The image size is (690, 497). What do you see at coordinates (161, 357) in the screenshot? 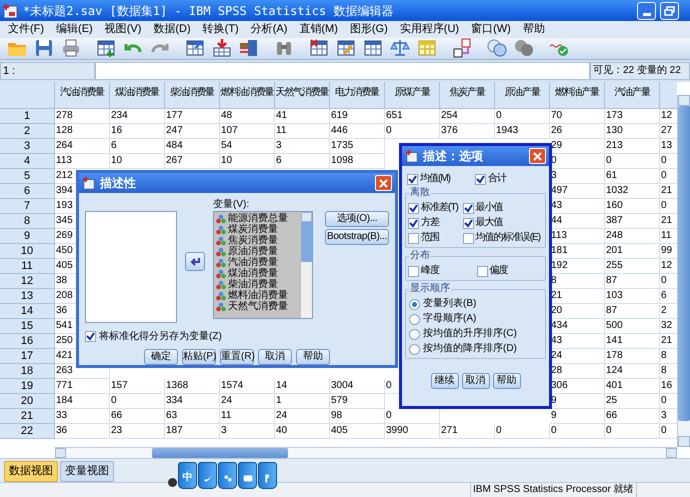
I see `dialog-button: 确定` at bounding box center [161, 357].